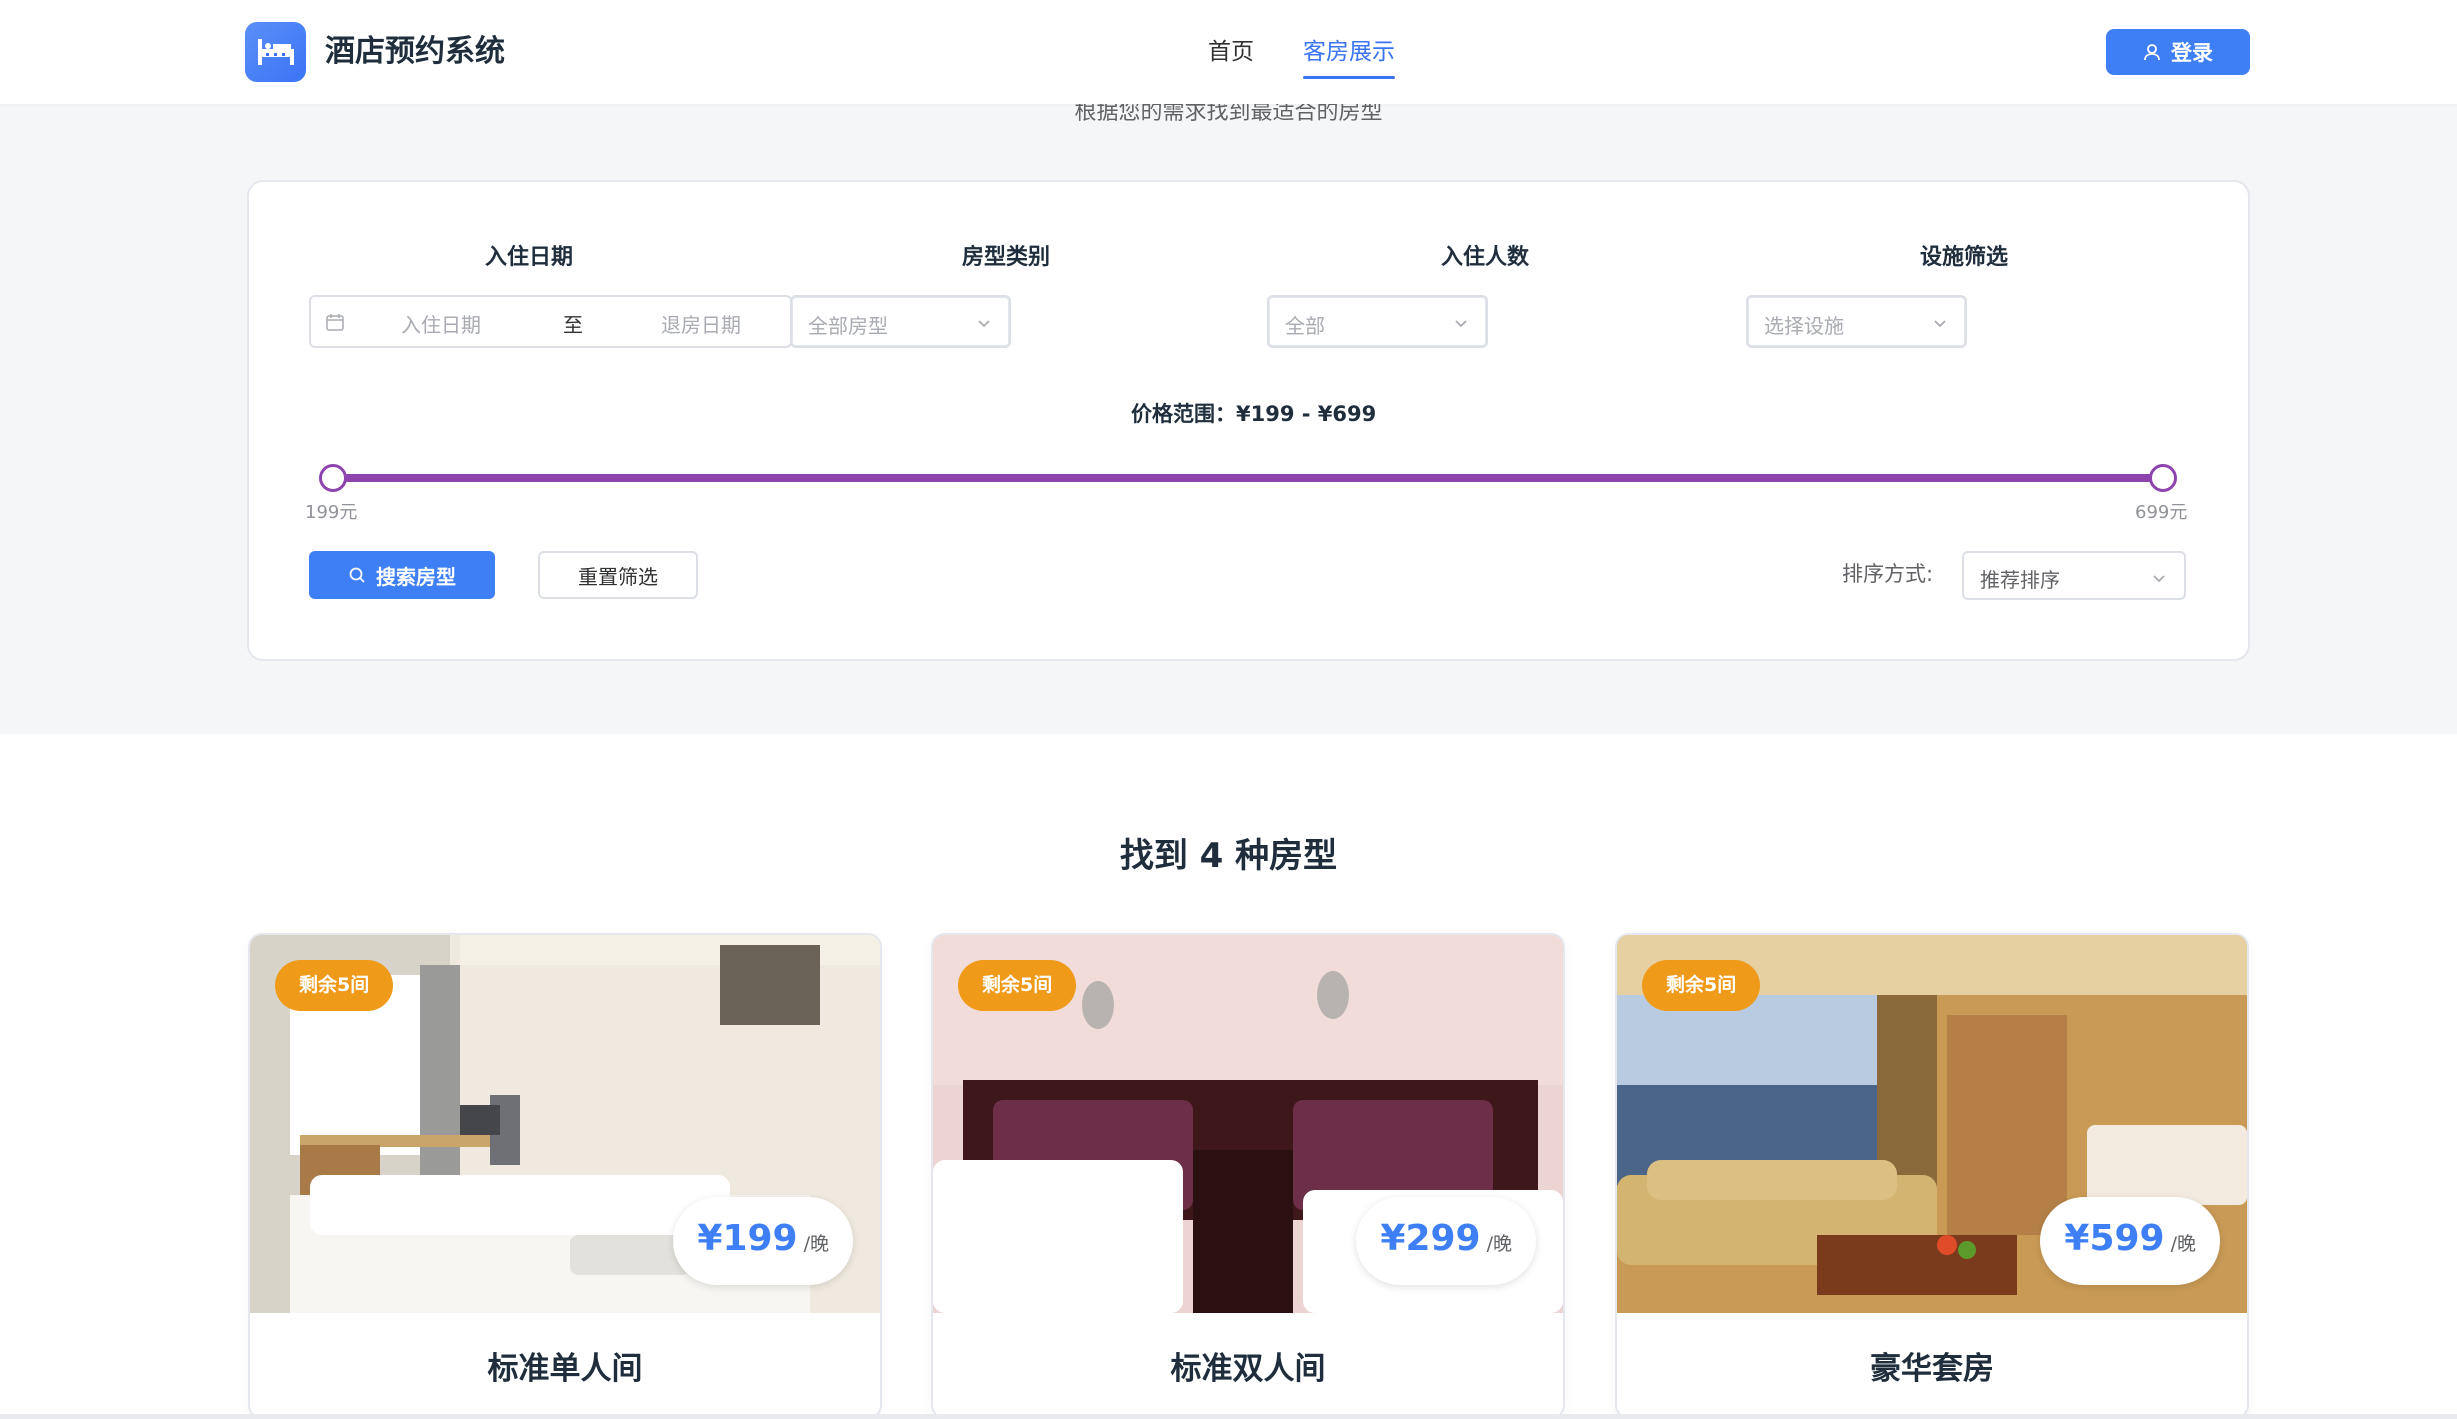  I want to click on date-range-picker: 入住日期 至 退房日期, so click(550, 321).